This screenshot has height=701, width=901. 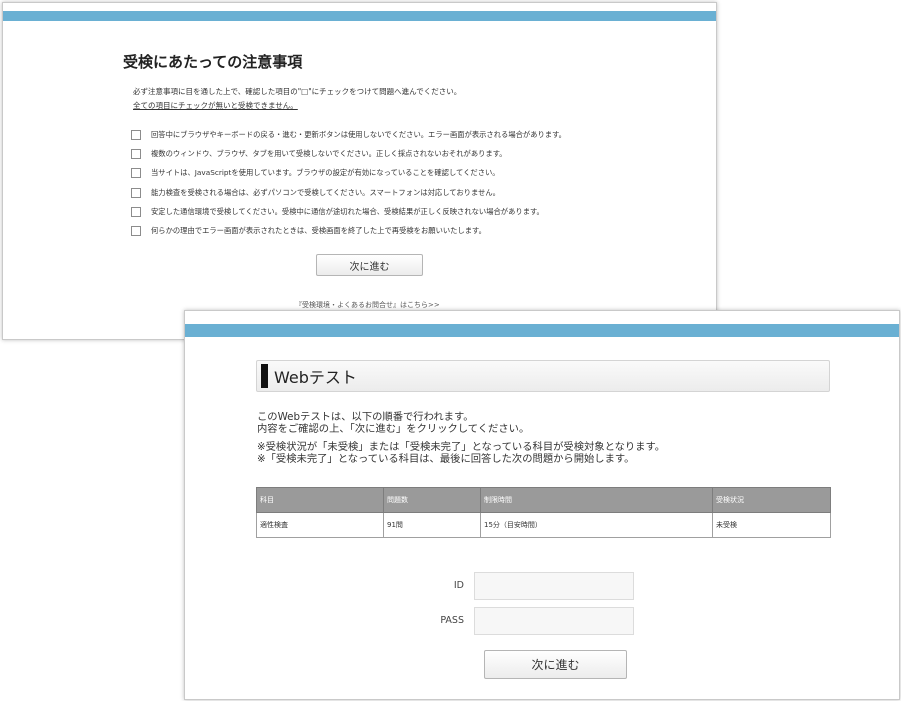 I want to click on desc-line2: 内容をご確認の上、「次に進む」をクリックしてください。, so click(x=393, y=428).